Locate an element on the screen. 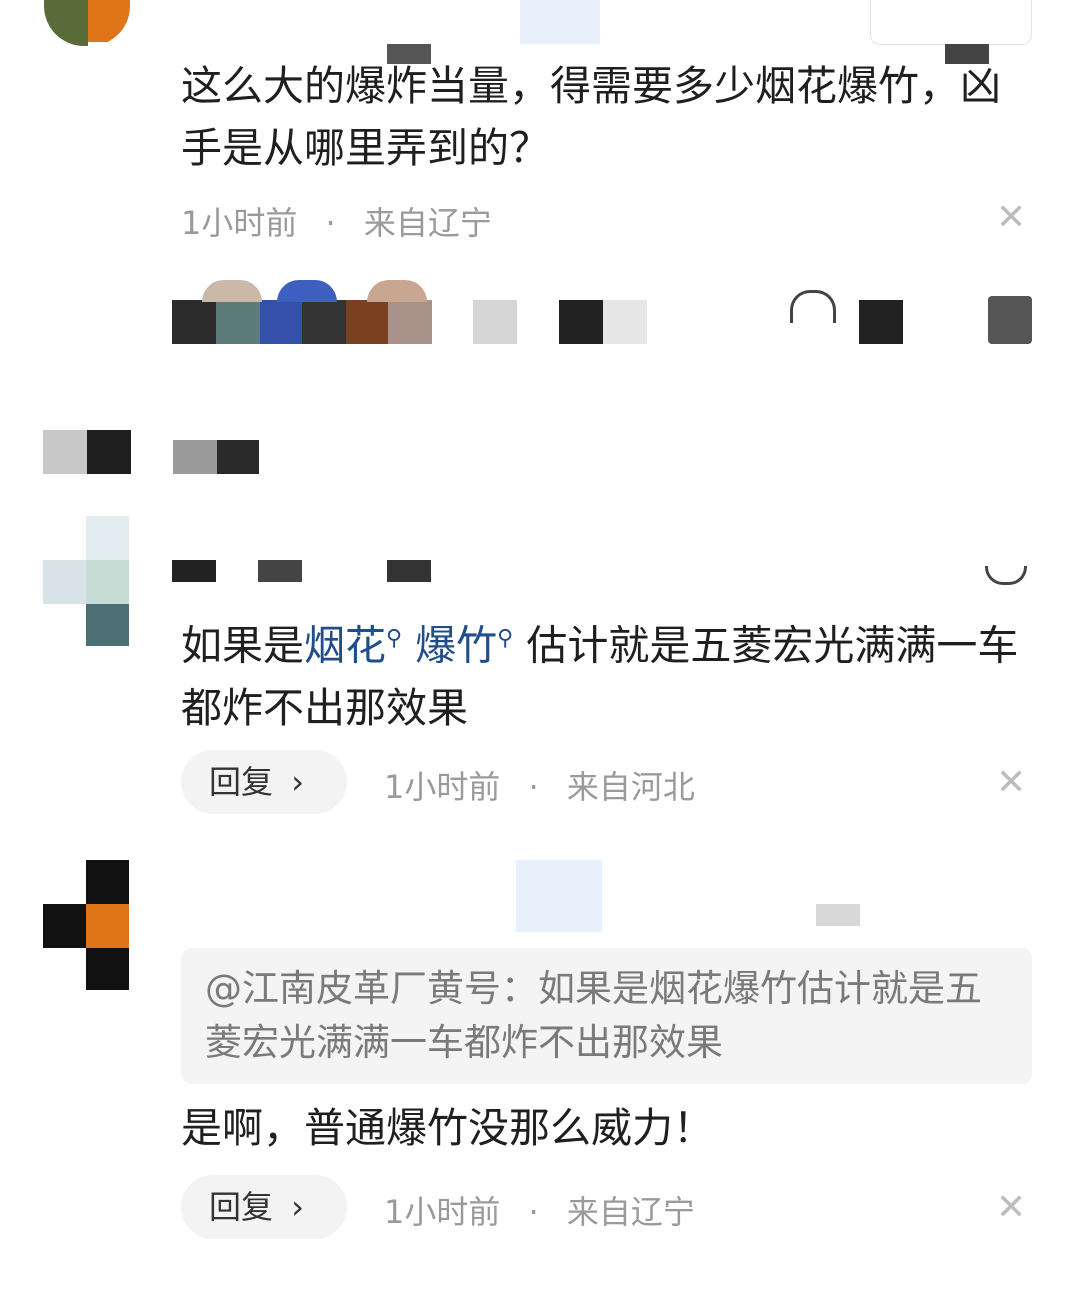 The image size is (1080, 1292). liker-avatars is located at coordinates (302, 313).